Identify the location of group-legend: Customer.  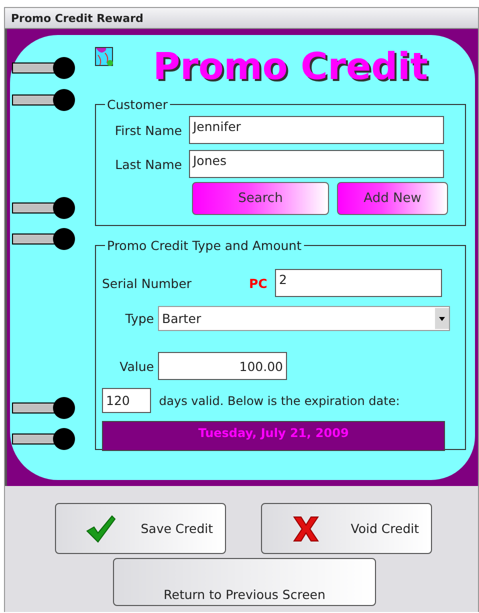
(137, 104).